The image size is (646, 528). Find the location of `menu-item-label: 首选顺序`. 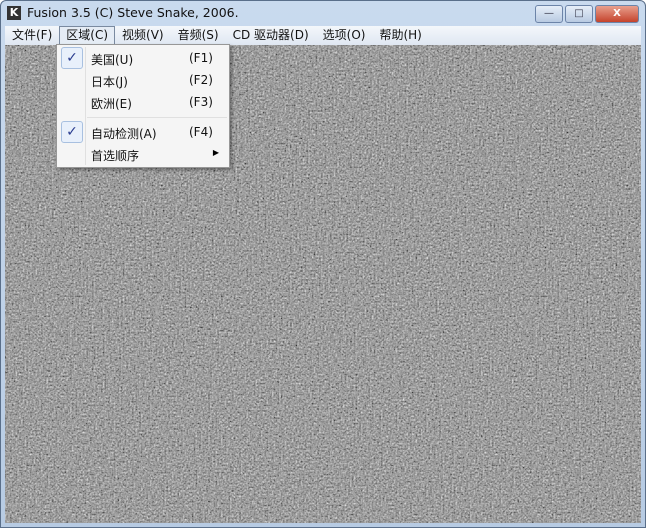

menu-item-label: 首选顺序 is located at coordinates (115, 156).